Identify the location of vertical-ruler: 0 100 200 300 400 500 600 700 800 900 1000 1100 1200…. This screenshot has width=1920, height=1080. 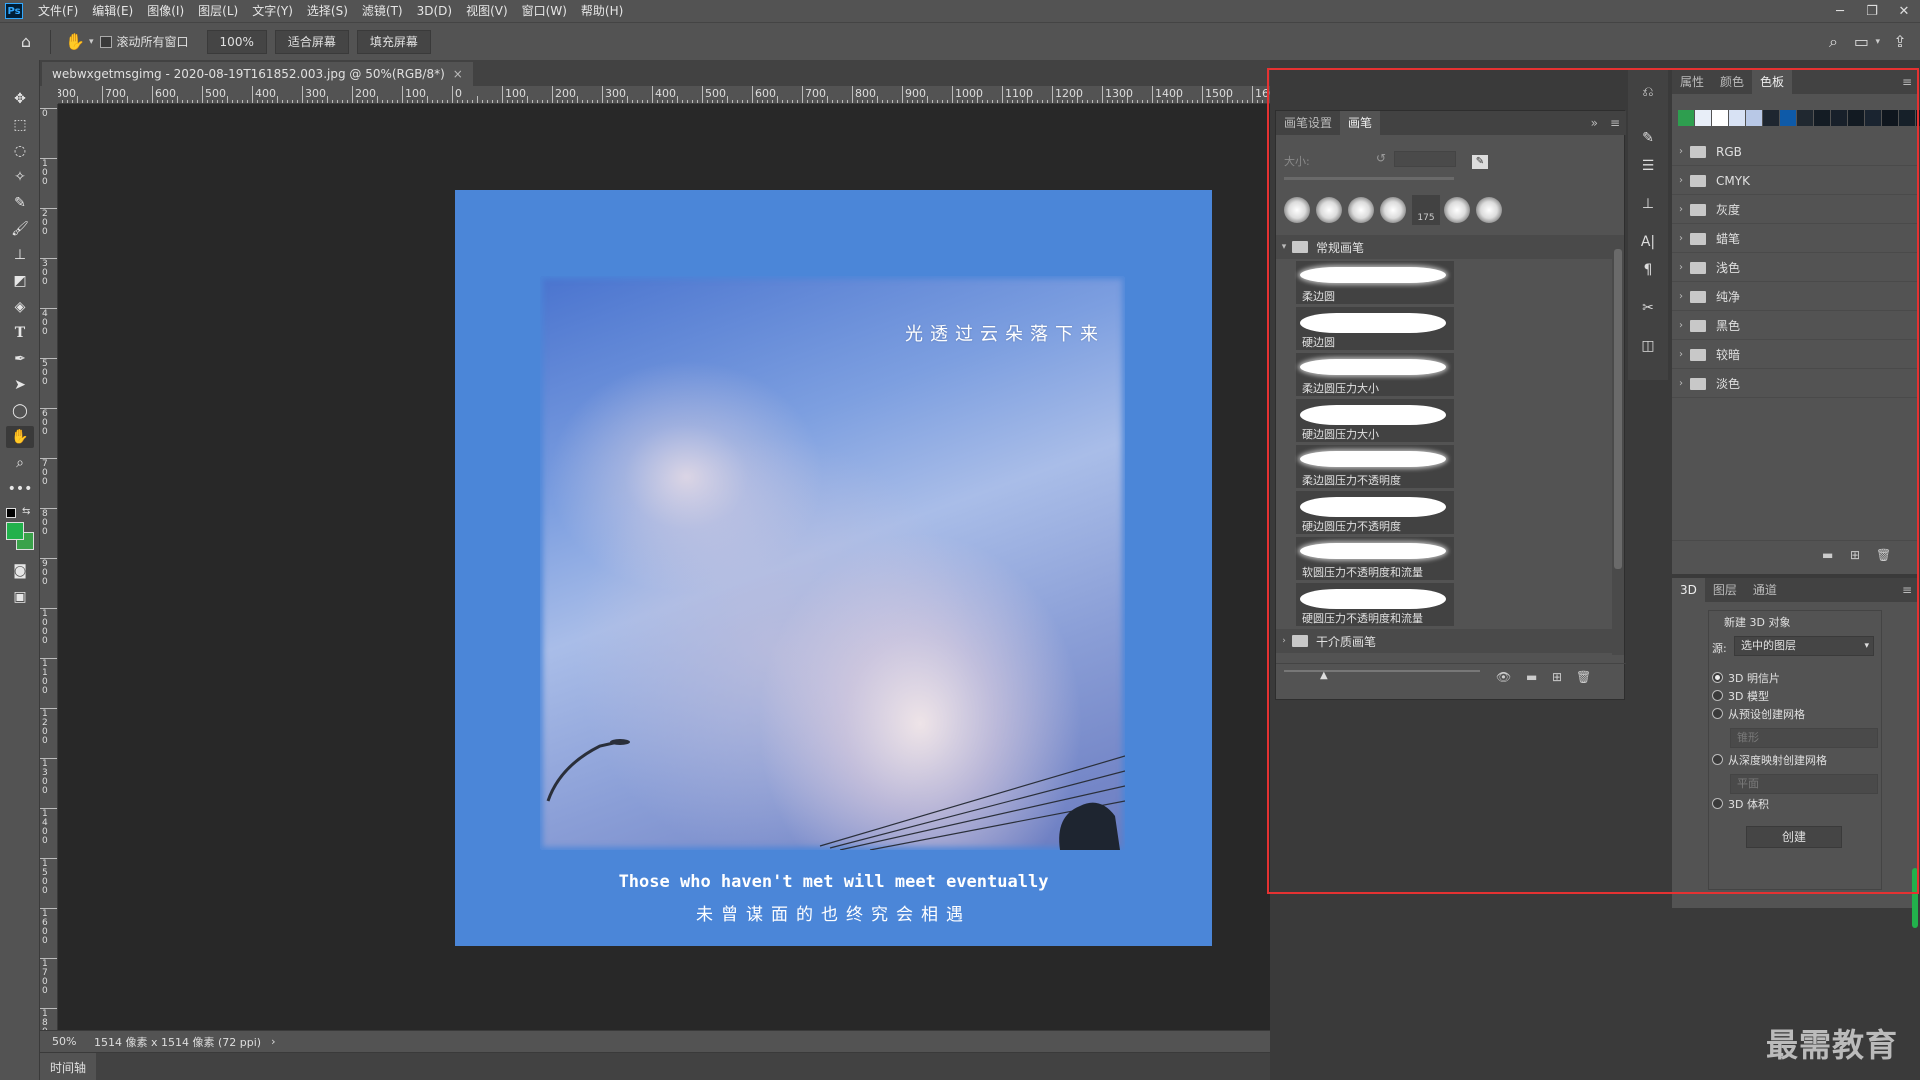
(49, 567).